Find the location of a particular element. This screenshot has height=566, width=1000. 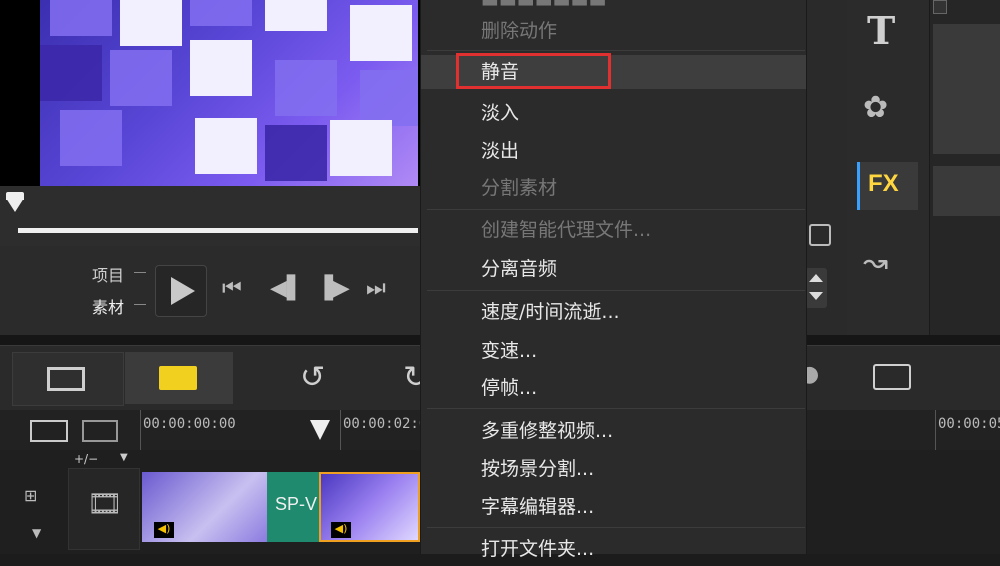

filter-tab: FX is located at coordinates (887, 186).